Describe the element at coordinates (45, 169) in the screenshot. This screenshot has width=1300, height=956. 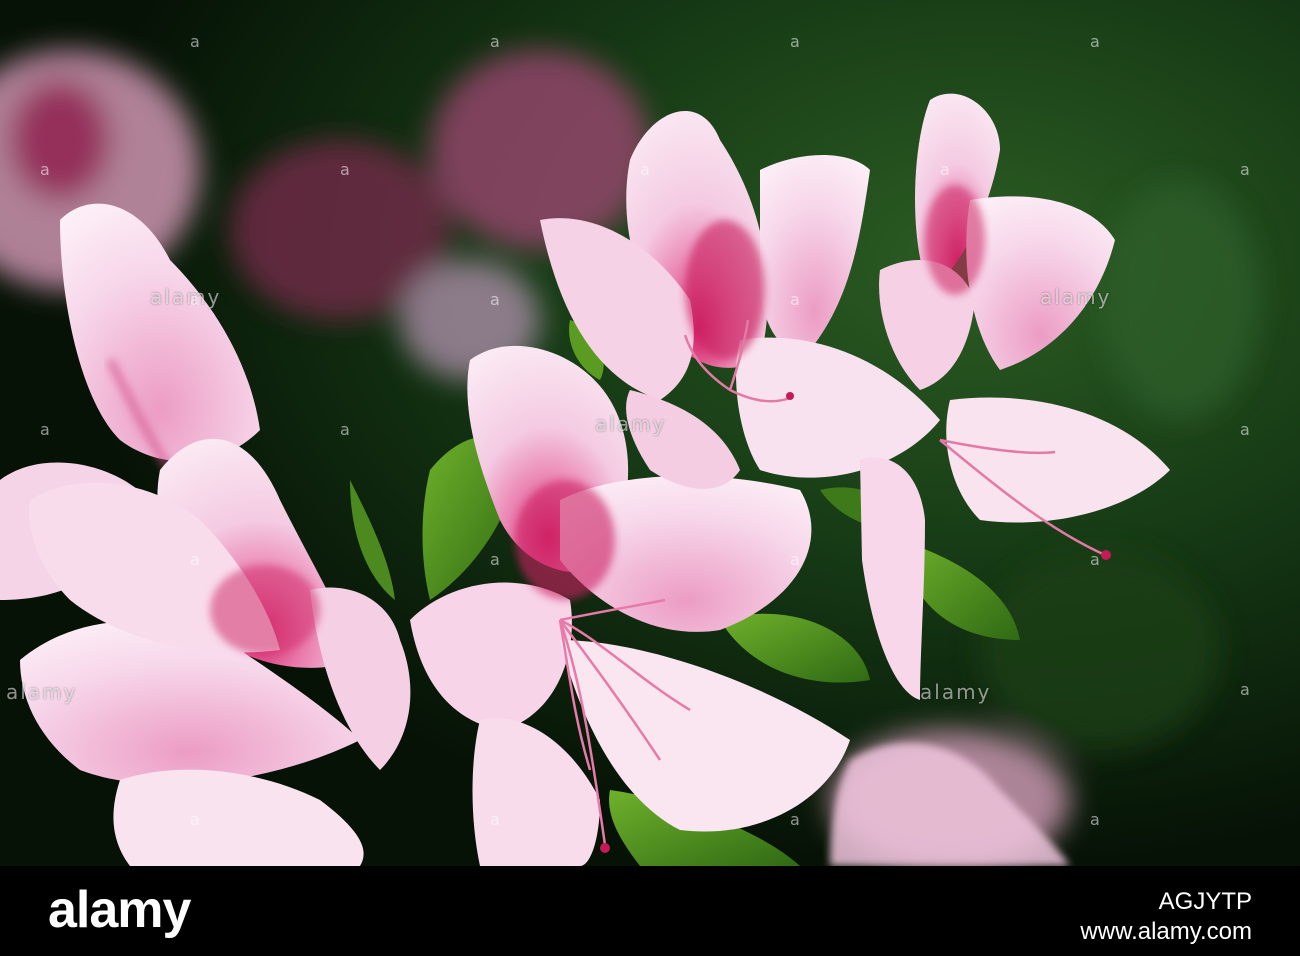
I see `watermark-mark-5: a` at that location.